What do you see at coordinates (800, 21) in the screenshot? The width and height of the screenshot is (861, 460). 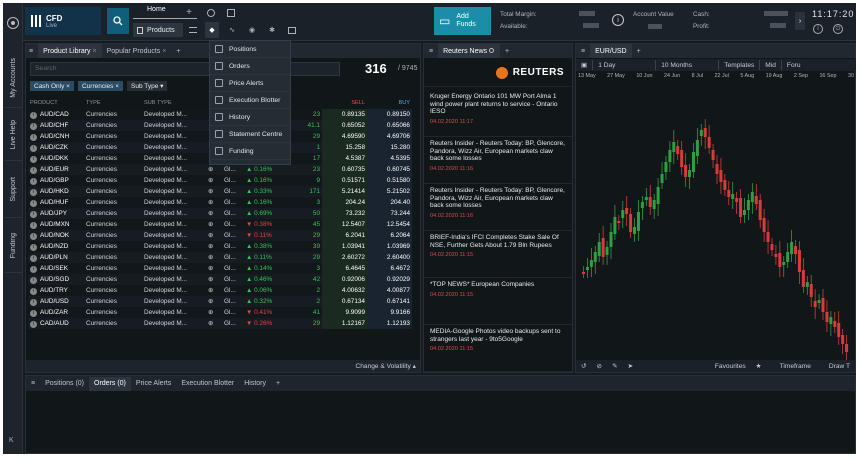 I see `expand-arrow-icon: ›` at bounding box center [800, 21].